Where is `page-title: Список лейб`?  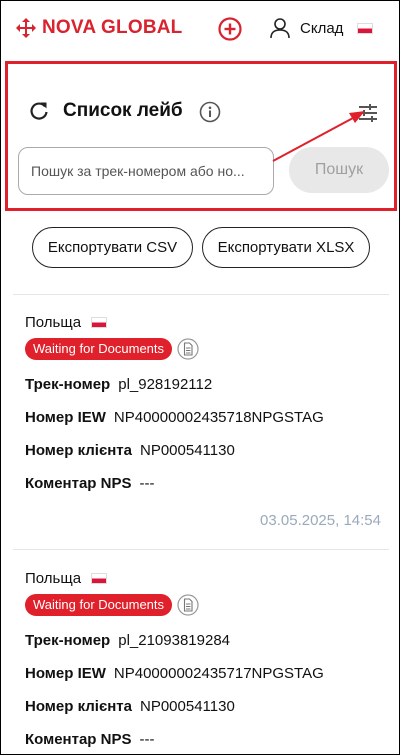
page-title: Список лейб is located at coordinates (123, 110).